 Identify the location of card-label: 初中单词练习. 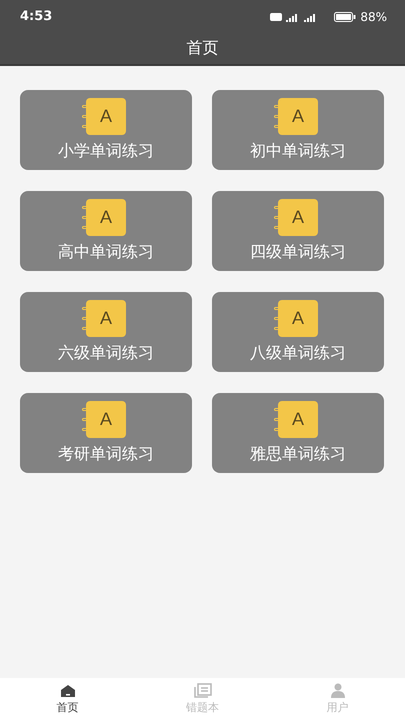
(298, 151).